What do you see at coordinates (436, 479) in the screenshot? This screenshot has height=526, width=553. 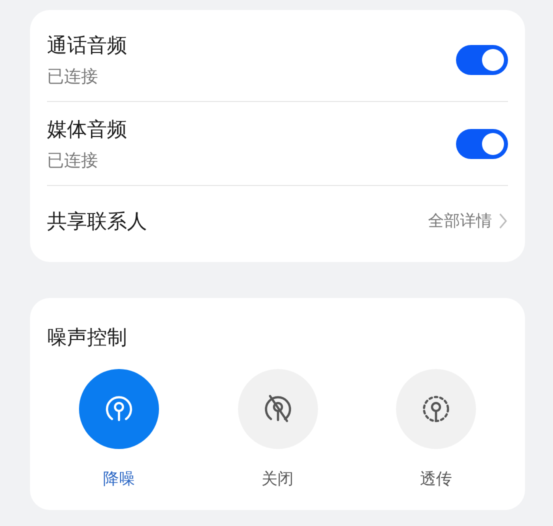 I see `mode-label: 透传` at bounding box center [436, 479].